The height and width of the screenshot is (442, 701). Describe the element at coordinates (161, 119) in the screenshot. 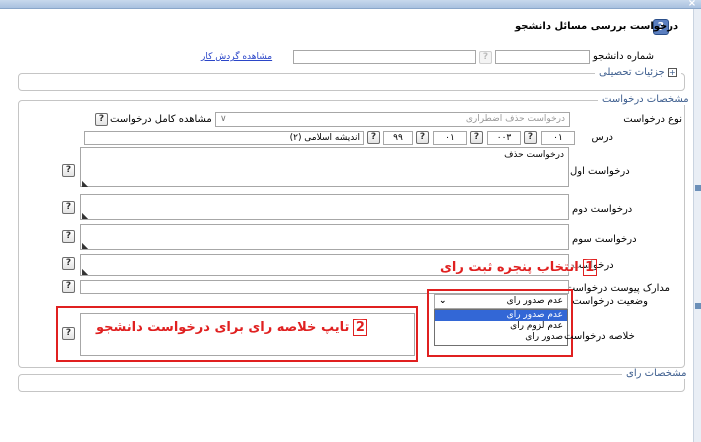

I see `view-full-request-label: مشاهده کامل درخواست` at that location.